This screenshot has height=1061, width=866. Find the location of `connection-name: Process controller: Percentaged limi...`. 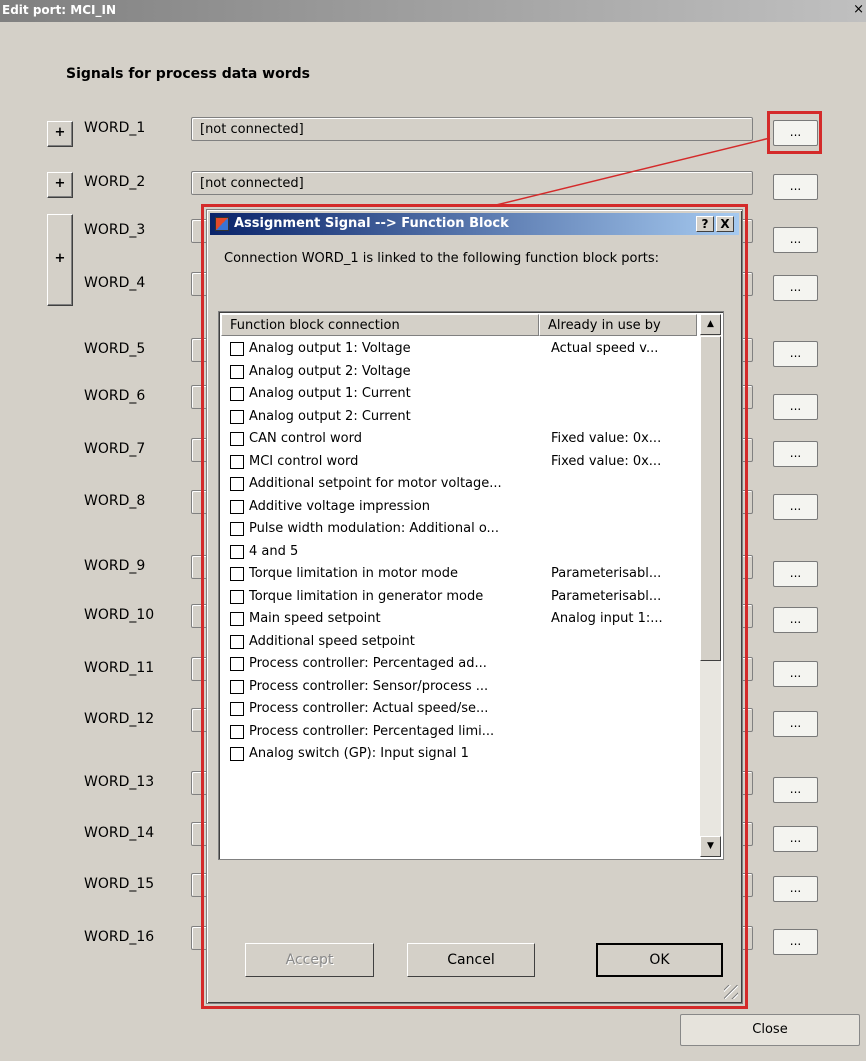

connection-name: Process controller: Percentaged limi... is located at coordinates (372, 731).